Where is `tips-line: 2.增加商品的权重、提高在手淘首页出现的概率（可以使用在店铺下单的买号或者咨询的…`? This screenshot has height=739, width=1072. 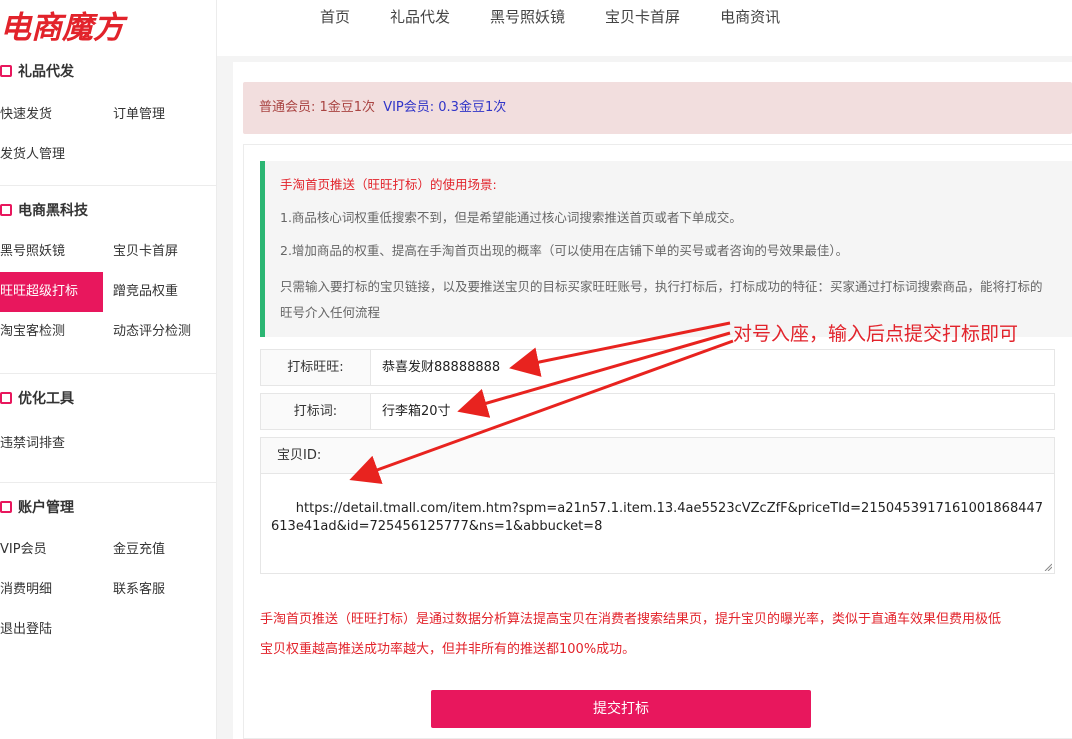 tips-line: 2.增加商品的权重、提高在手淘首页出现的概率（可以使用在店铺下单的买号或者咨询的… is located at coordinates (564, 250).